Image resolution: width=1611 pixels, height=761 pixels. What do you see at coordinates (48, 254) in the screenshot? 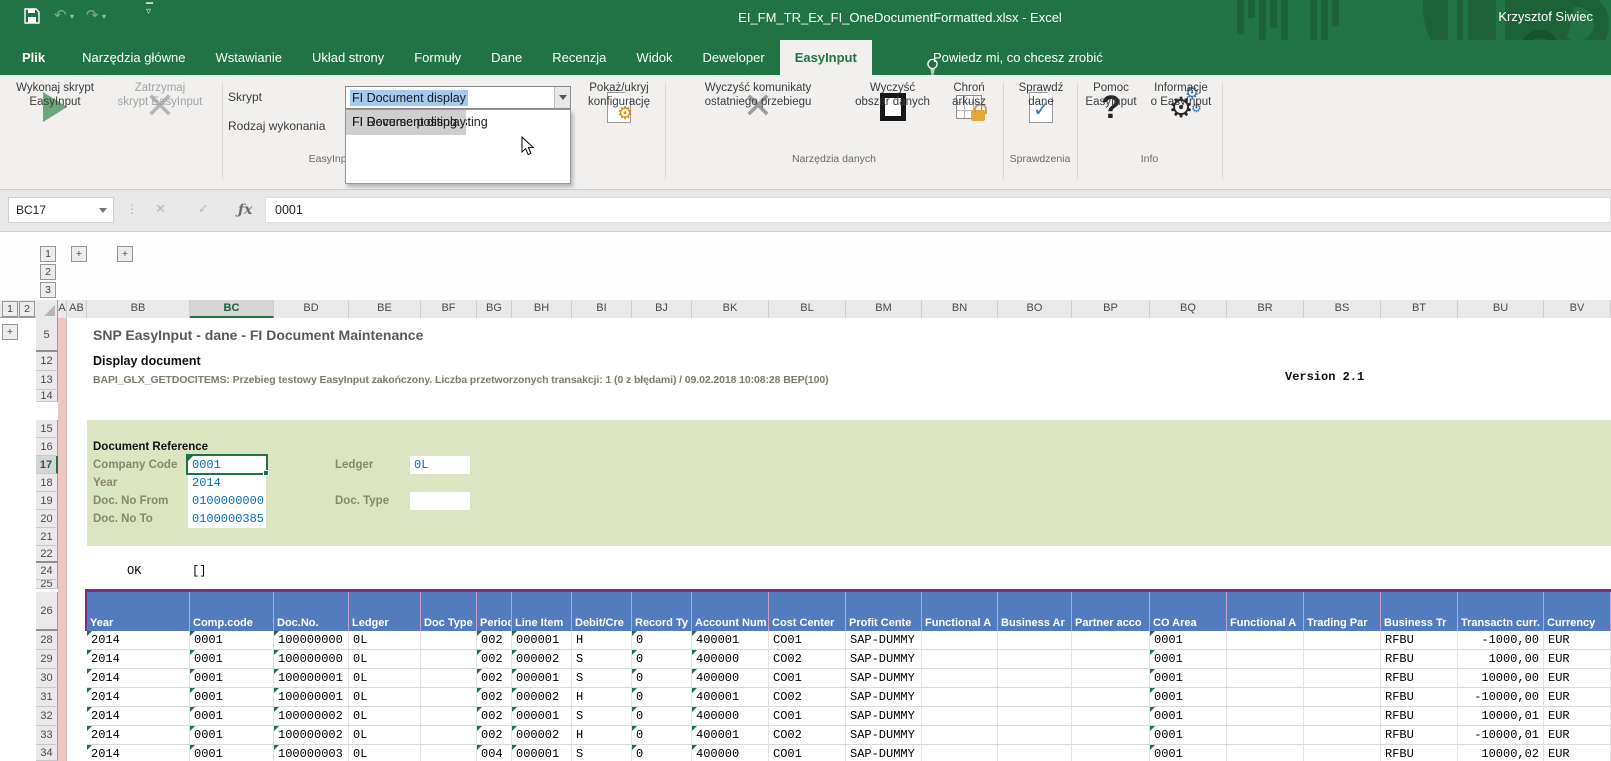
I see `column-outline-level-1-button: 1` at bounding box center [48, 254].